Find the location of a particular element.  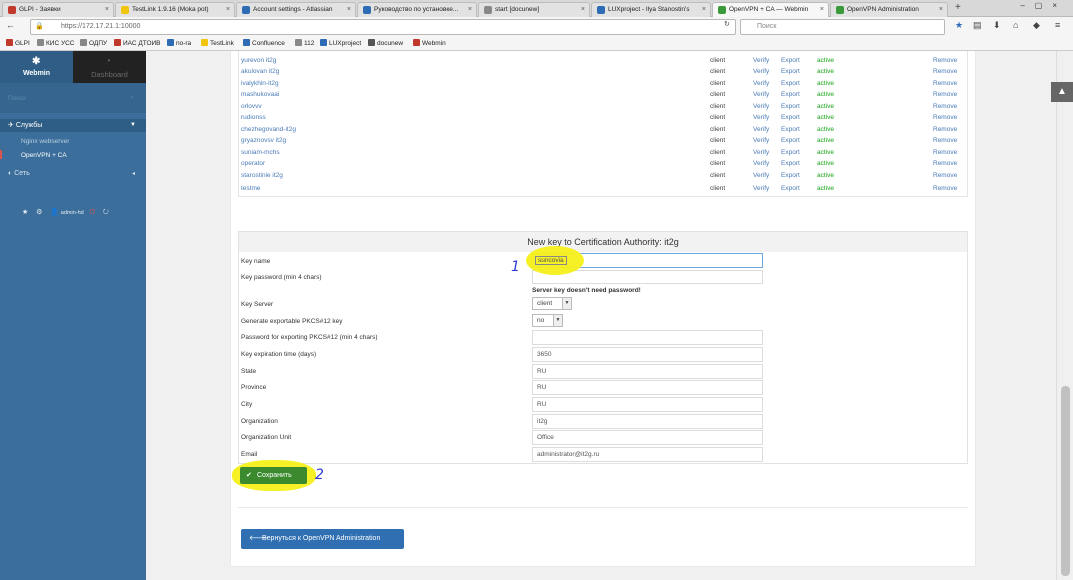

bookmark-testlink: TestLink is located at coordinates (217, 43).